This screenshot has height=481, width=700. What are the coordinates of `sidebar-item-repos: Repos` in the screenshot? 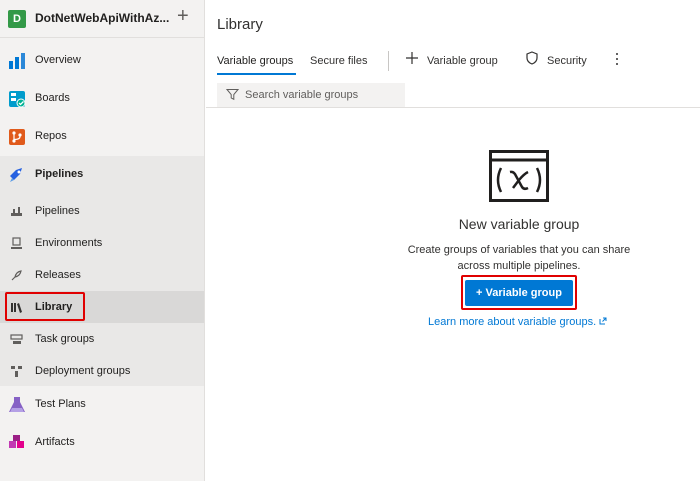 It's located at (102, 137).